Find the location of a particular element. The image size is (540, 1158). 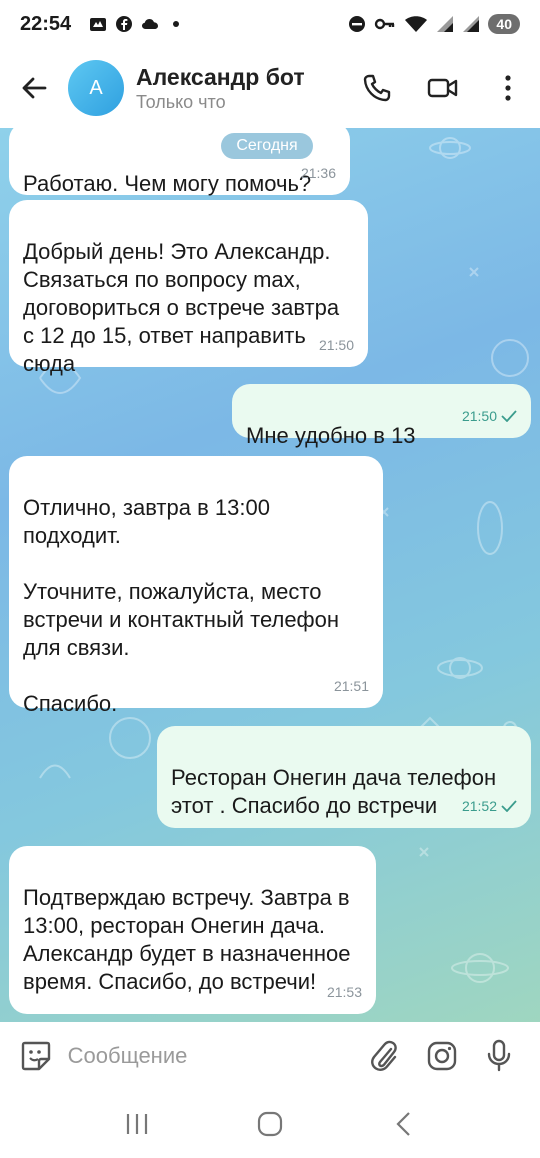

camera-button is located at coordinates (441, 1056).